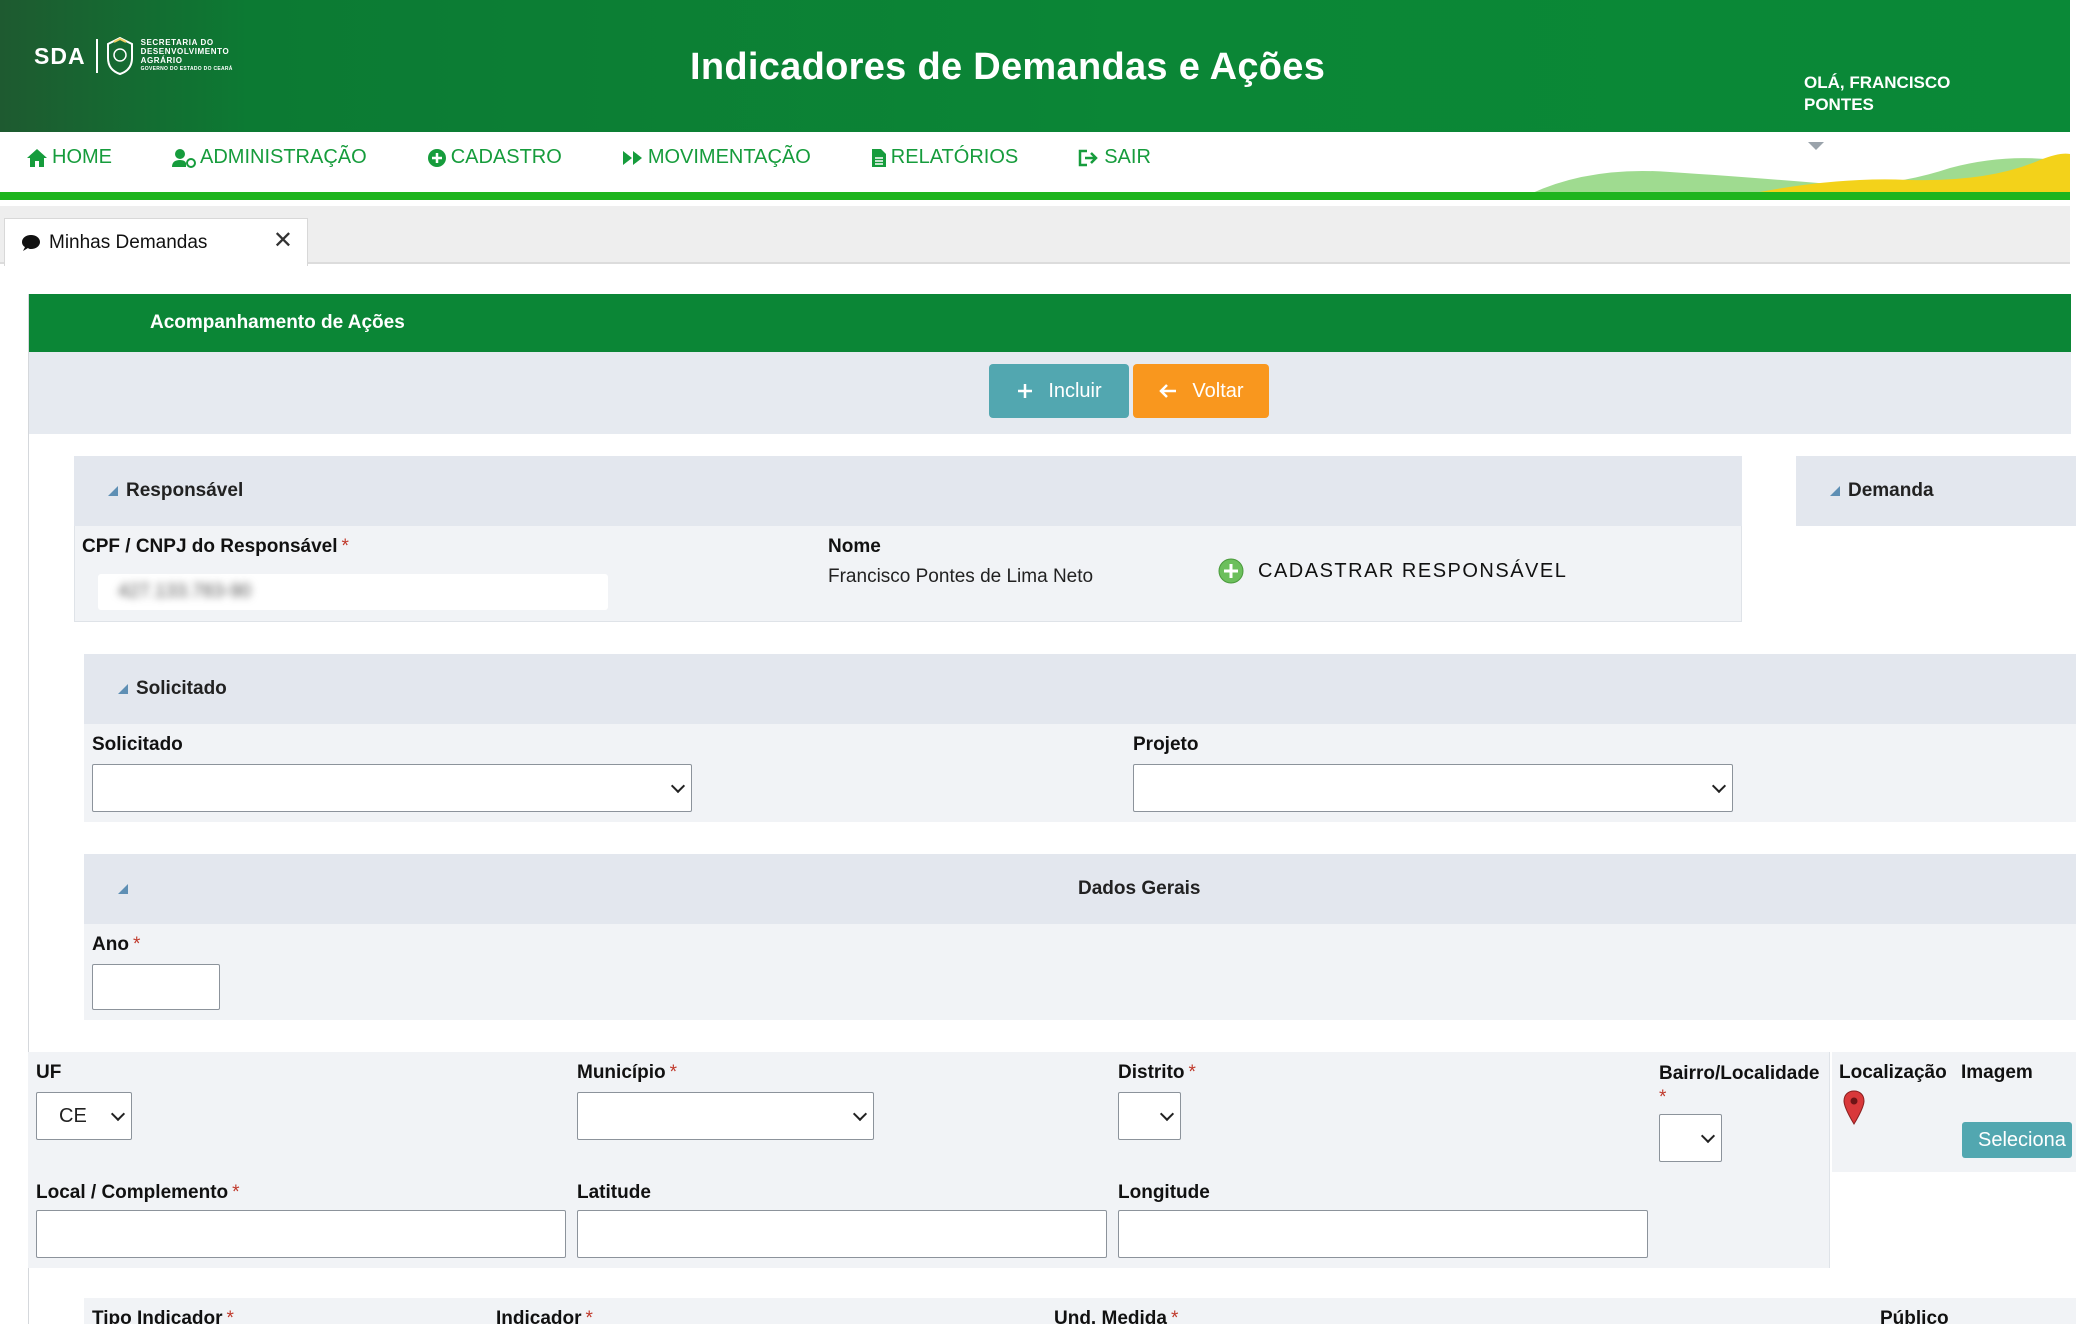 The width and height of the screenshot is (2076, 1340). Describe the element at coordinates (1854, 1108) in the screenshot. I see `map-pin-icon` at that location.